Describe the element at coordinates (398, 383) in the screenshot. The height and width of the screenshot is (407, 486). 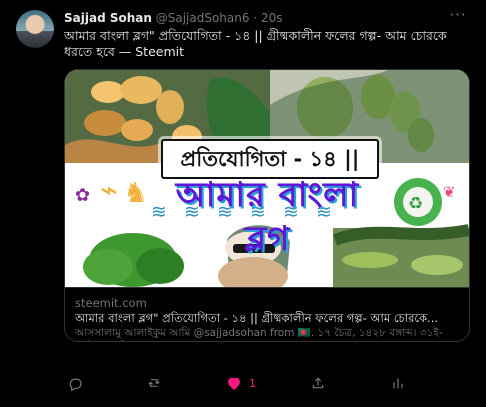
I see `analytics-icon` at that location.